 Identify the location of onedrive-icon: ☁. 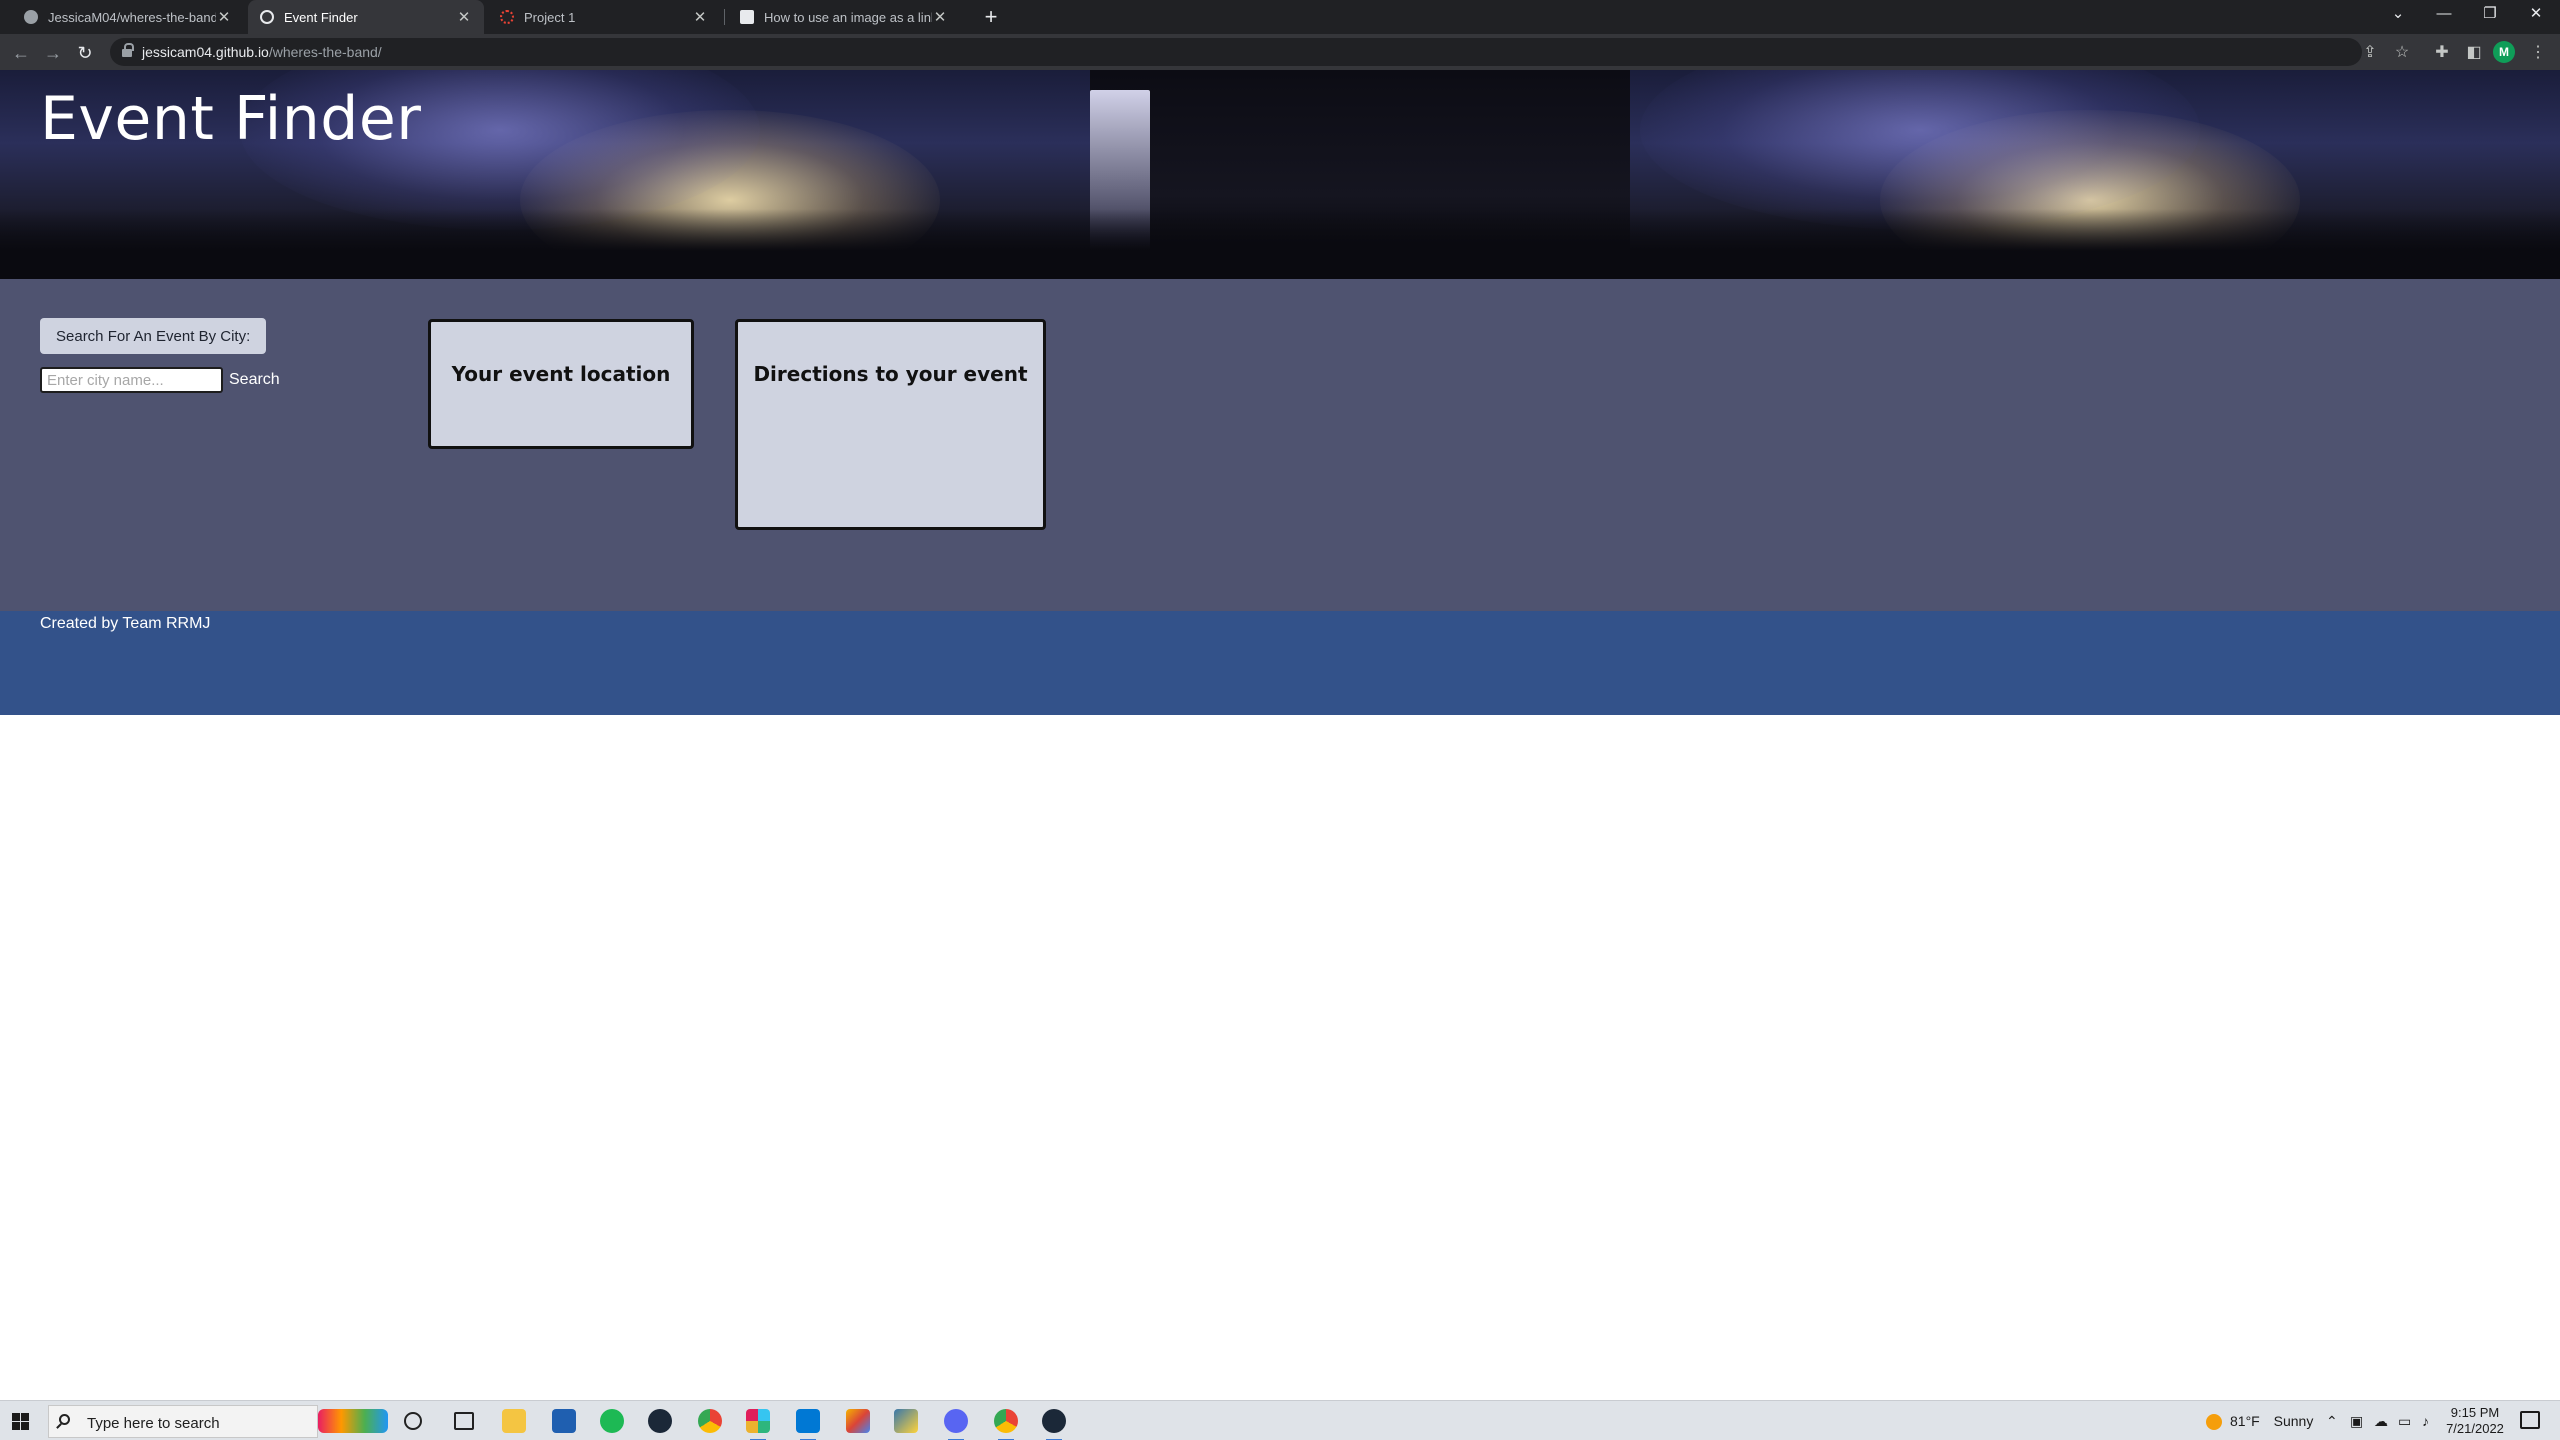
(2381, 1420).